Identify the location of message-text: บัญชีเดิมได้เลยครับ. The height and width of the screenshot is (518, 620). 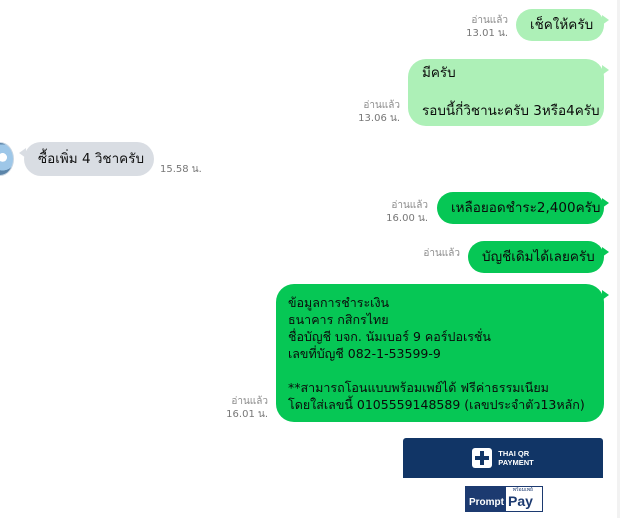
(538, 256).